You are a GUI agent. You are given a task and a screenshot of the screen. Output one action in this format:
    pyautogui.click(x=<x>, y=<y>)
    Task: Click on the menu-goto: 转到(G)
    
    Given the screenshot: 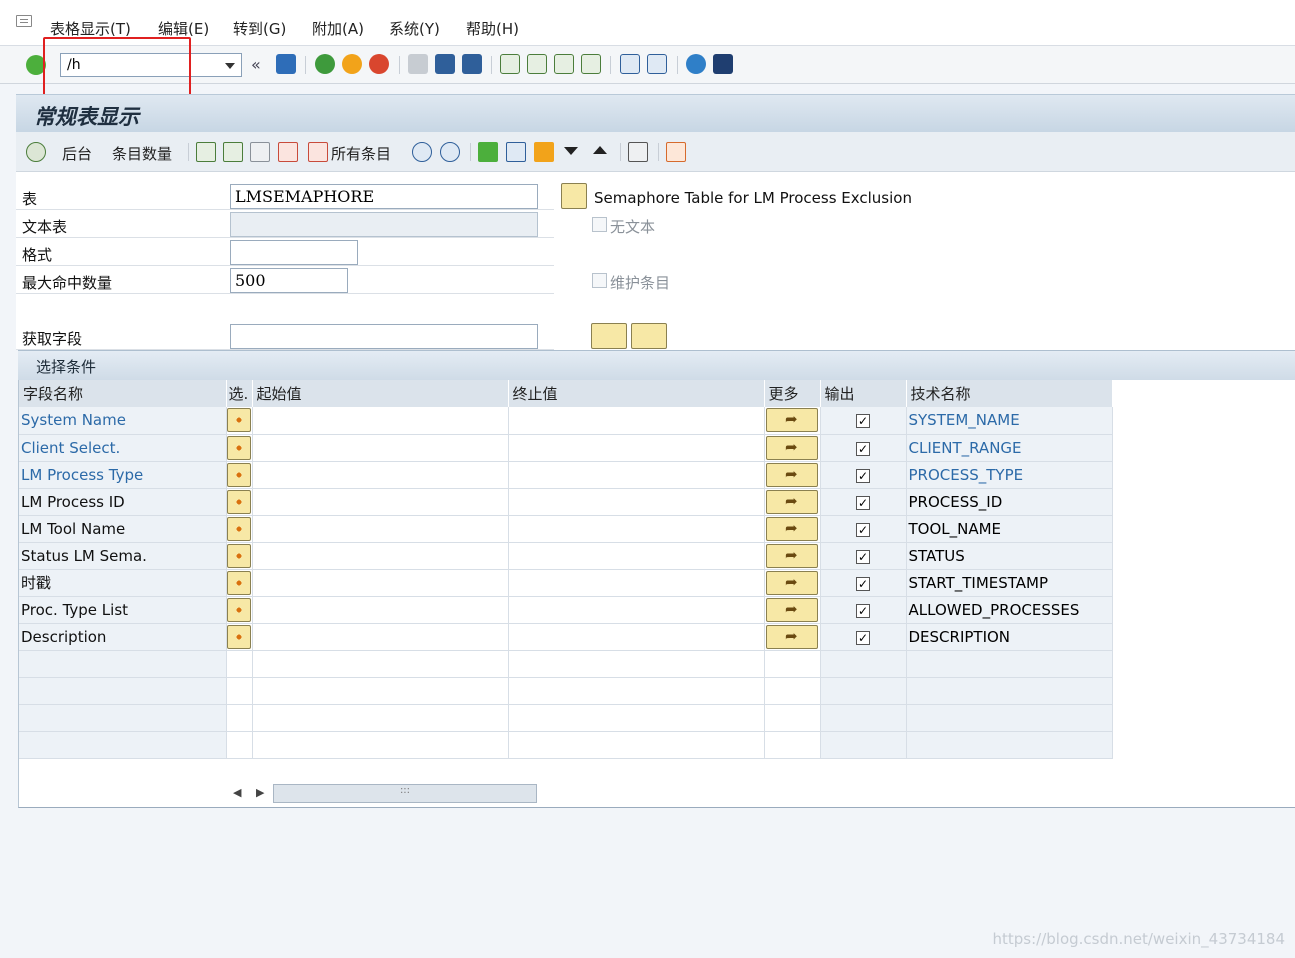 What is the action you would take?
    pyautogui.click(x=259, y=28)
    